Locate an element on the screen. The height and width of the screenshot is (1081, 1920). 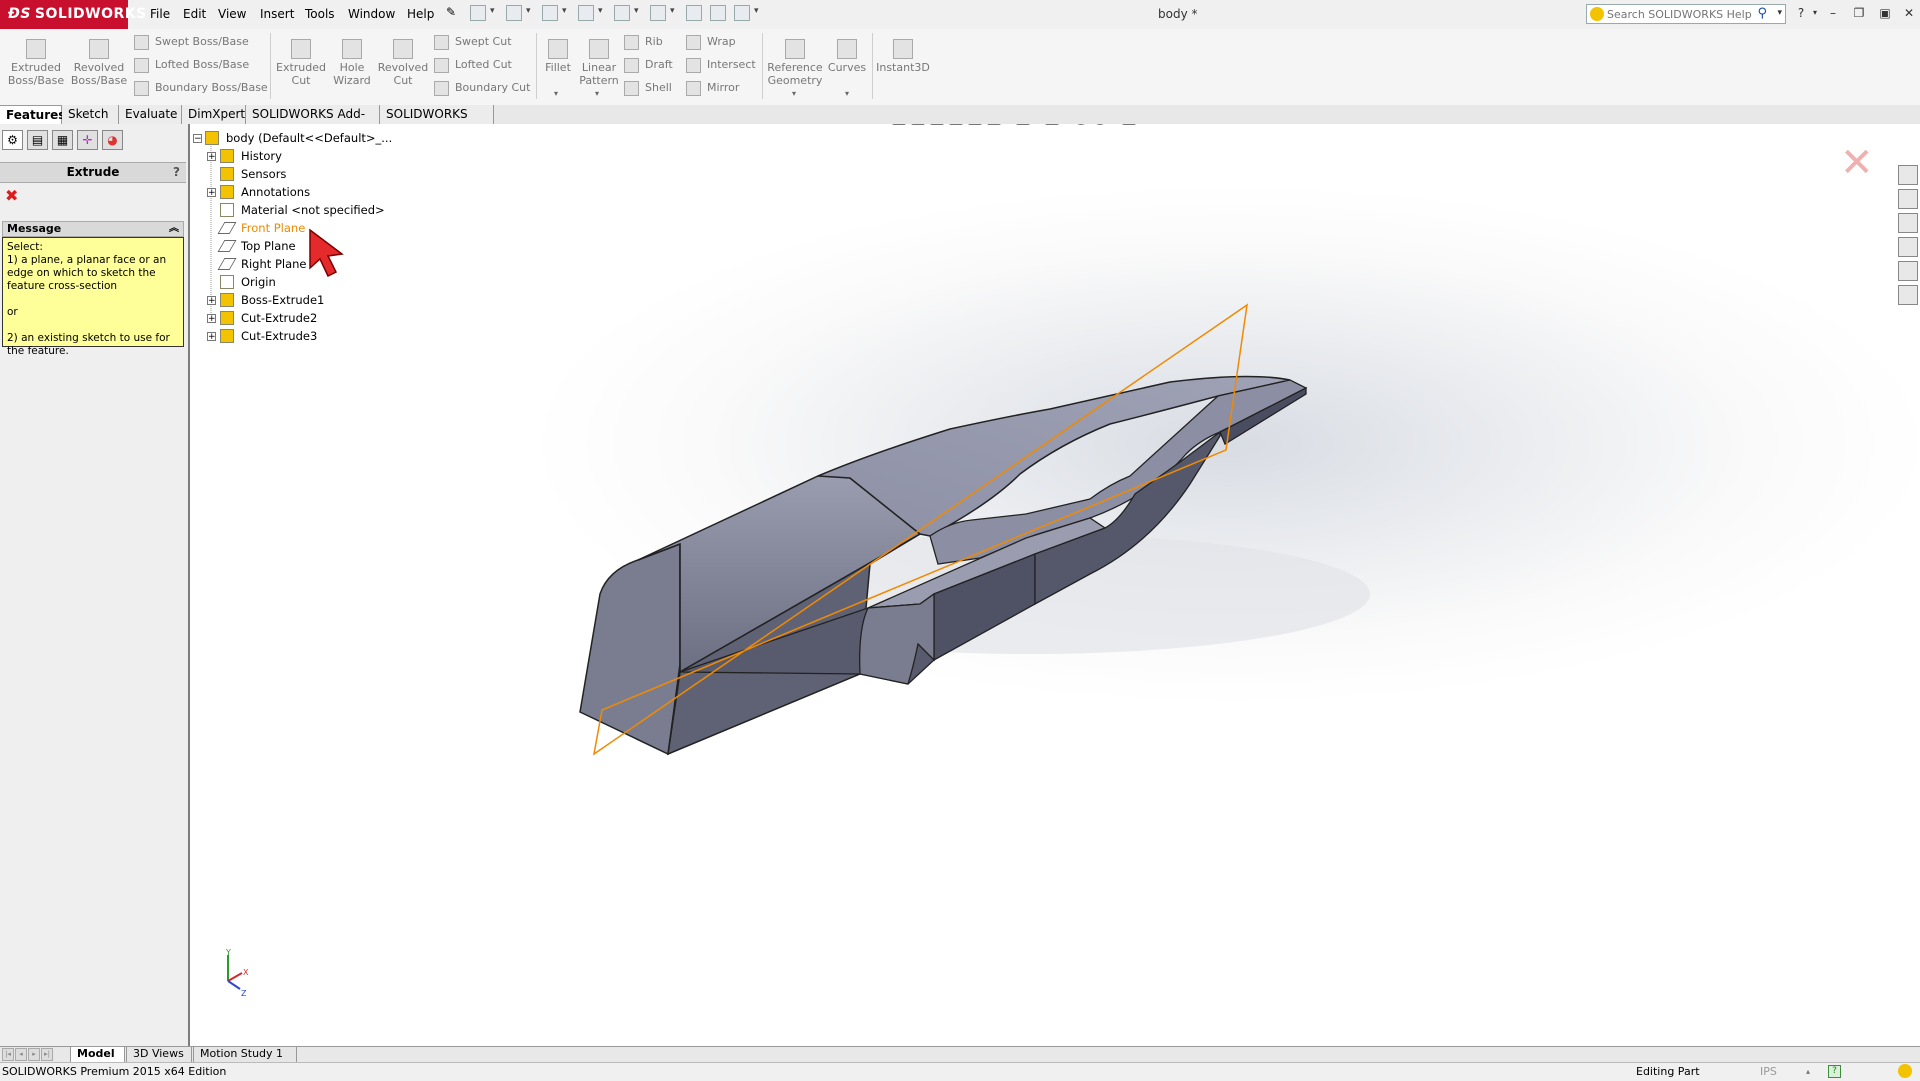
options-icon is located at coordinates (742, 13).